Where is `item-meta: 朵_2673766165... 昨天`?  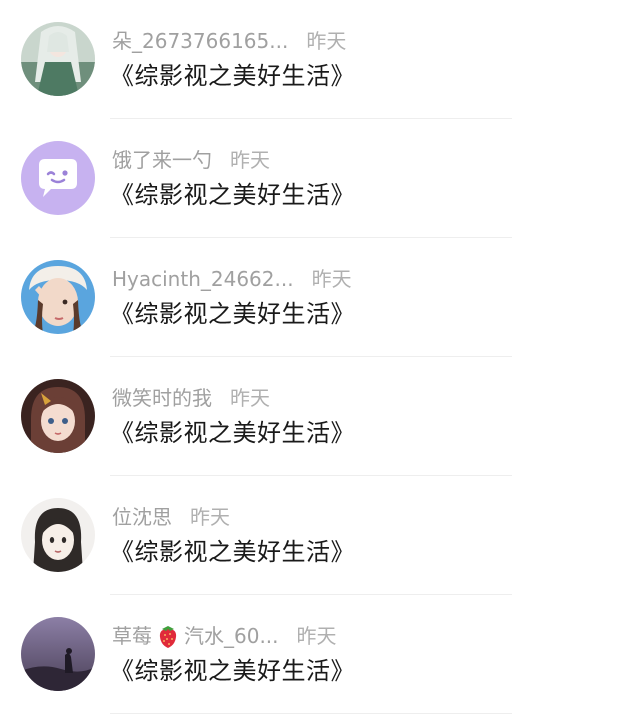 item-meta: 朵_2673766165... 昨天 is located at coordinates (229, 41).